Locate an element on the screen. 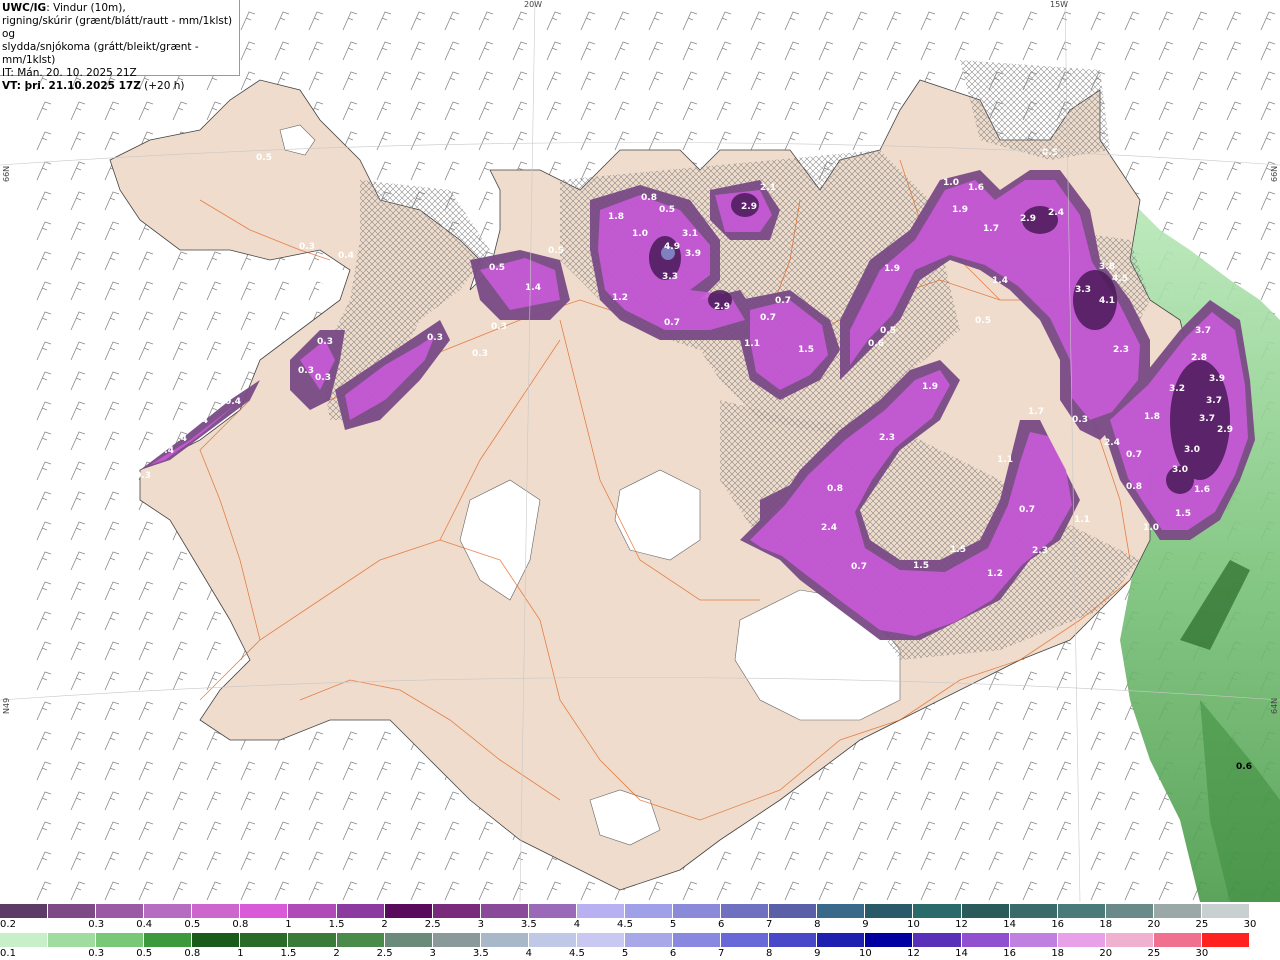  legend-label: 14 is located at coordinates (1009, 924).